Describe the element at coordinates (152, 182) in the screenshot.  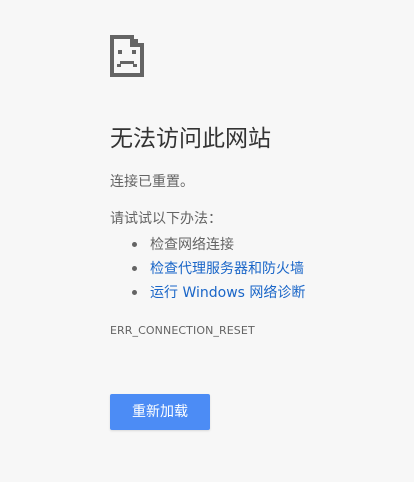
I see `error-summary: 连接已重置。` at that location.